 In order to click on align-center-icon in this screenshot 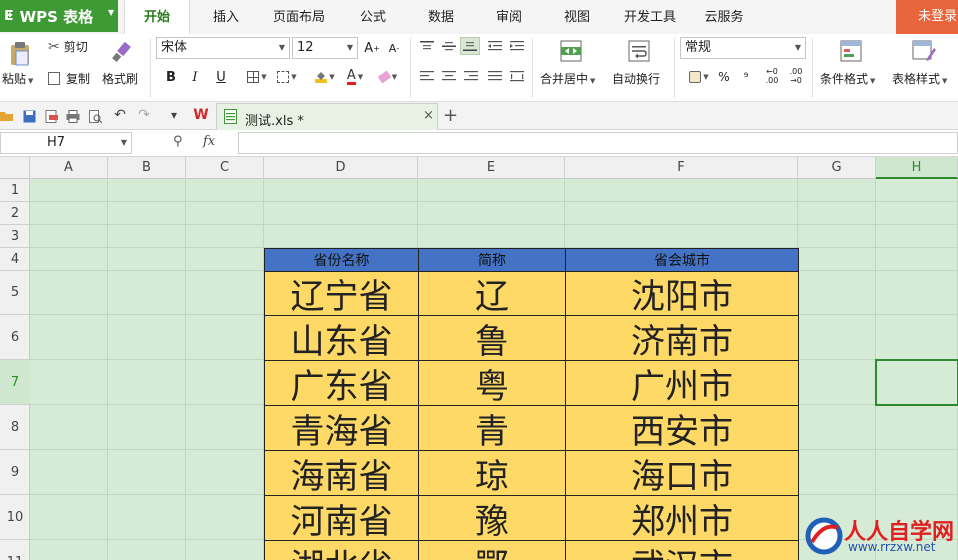, I will do `click(449, 76)`.